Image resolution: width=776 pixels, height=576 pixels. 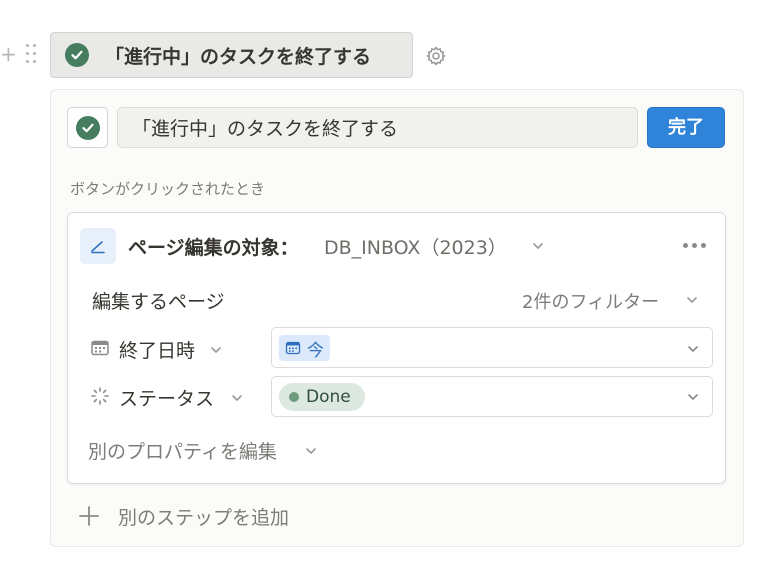 I want to click on button-block-label: 「進行中」のタスクを終了する, so click(x=238, y=56).